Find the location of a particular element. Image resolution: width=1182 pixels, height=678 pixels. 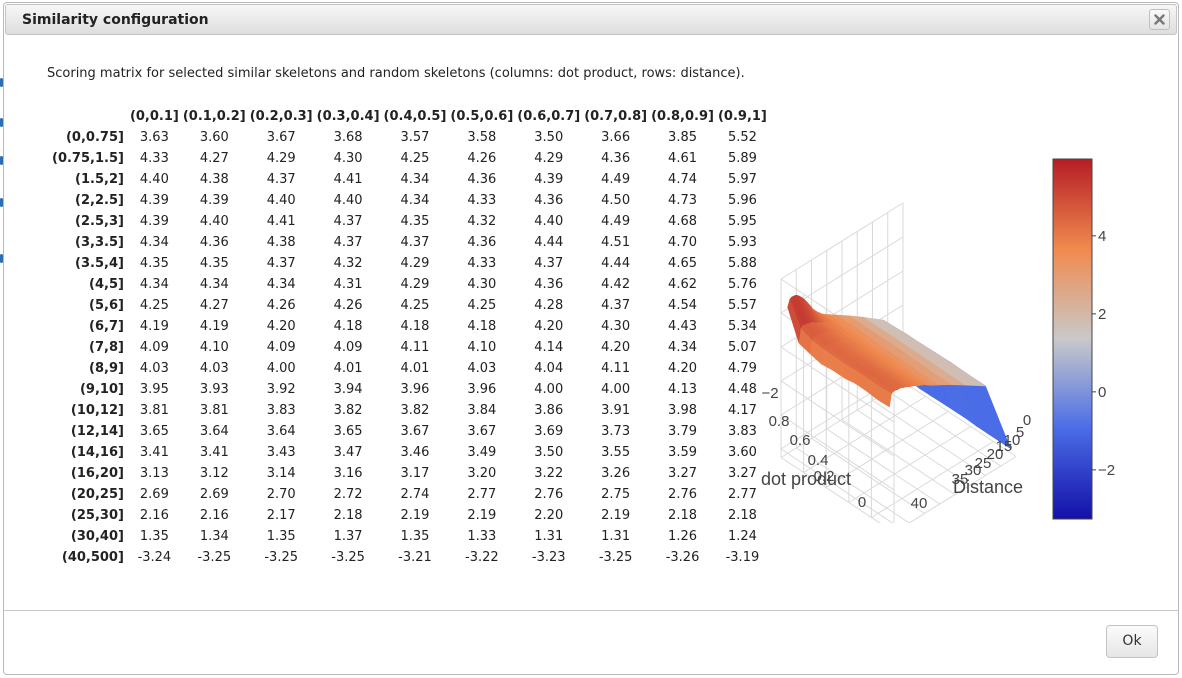

matrix-cell: 3.73 is located at coordinates (616, 431).